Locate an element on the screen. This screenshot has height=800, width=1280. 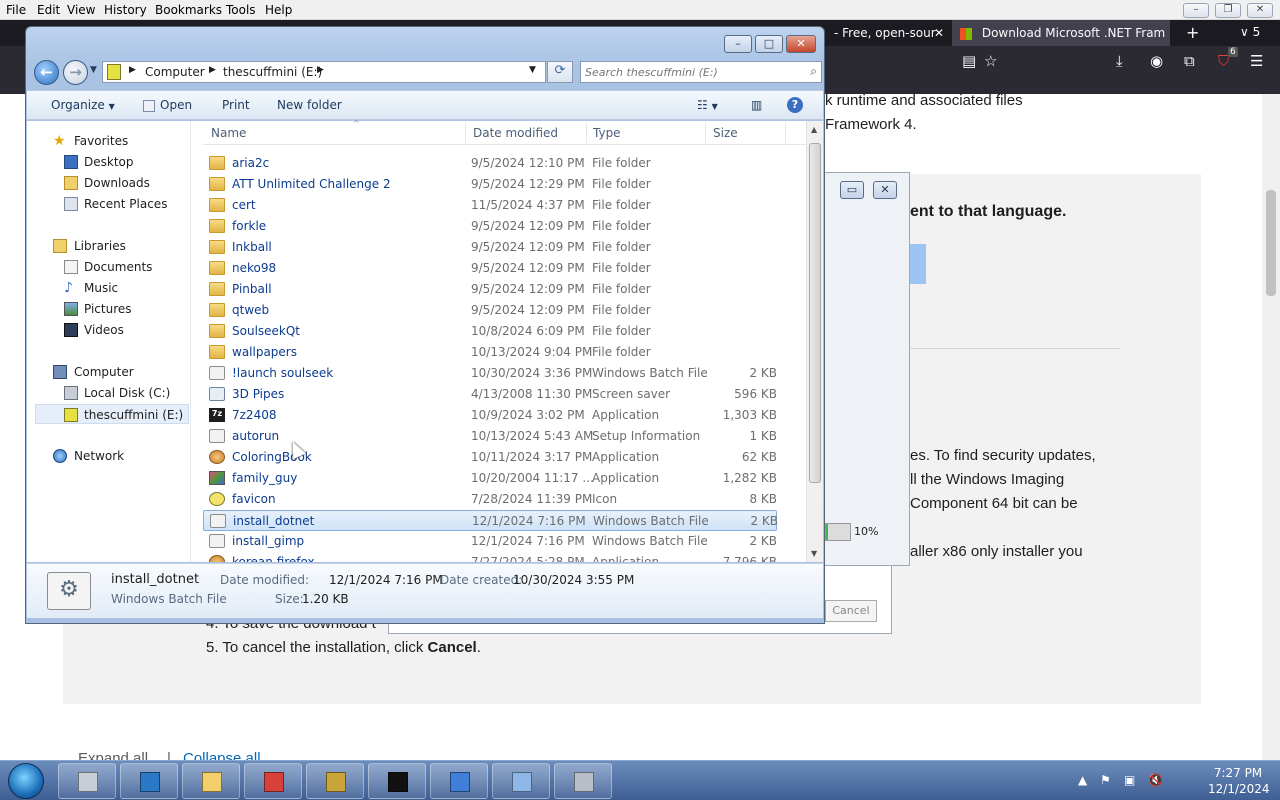
menu-edit: Edit is located at coordinates (48, 10).